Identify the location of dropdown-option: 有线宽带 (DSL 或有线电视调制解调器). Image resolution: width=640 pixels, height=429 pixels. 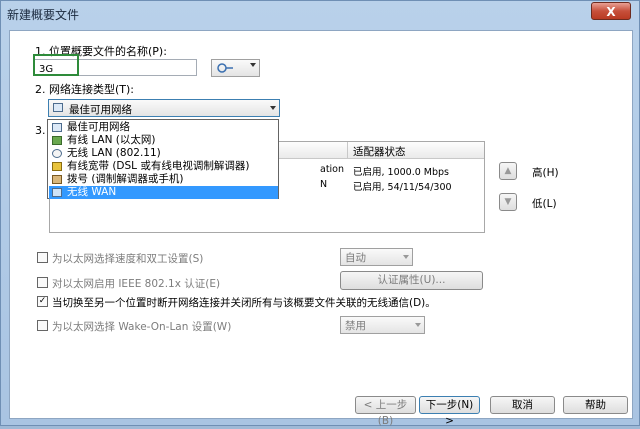
(163, 166).